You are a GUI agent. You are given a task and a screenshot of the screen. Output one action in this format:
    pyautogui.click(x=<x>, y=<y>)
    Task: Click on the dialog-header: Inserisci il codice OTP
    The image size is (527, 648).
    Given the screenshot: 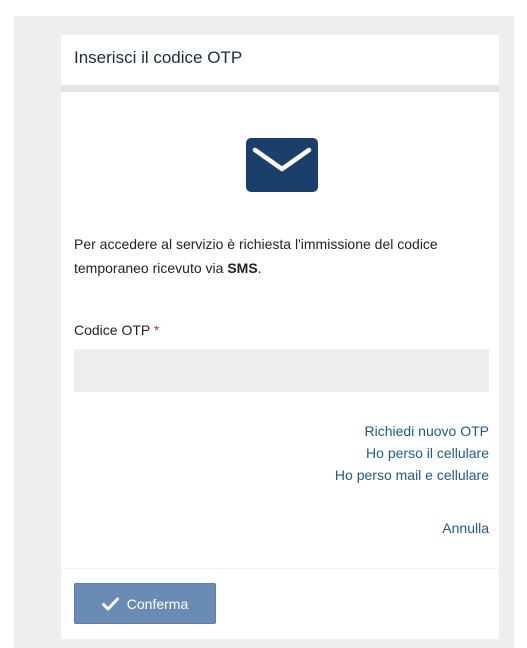 What is the action you would take?
    pyautogui.click(x=280, y=63)
    